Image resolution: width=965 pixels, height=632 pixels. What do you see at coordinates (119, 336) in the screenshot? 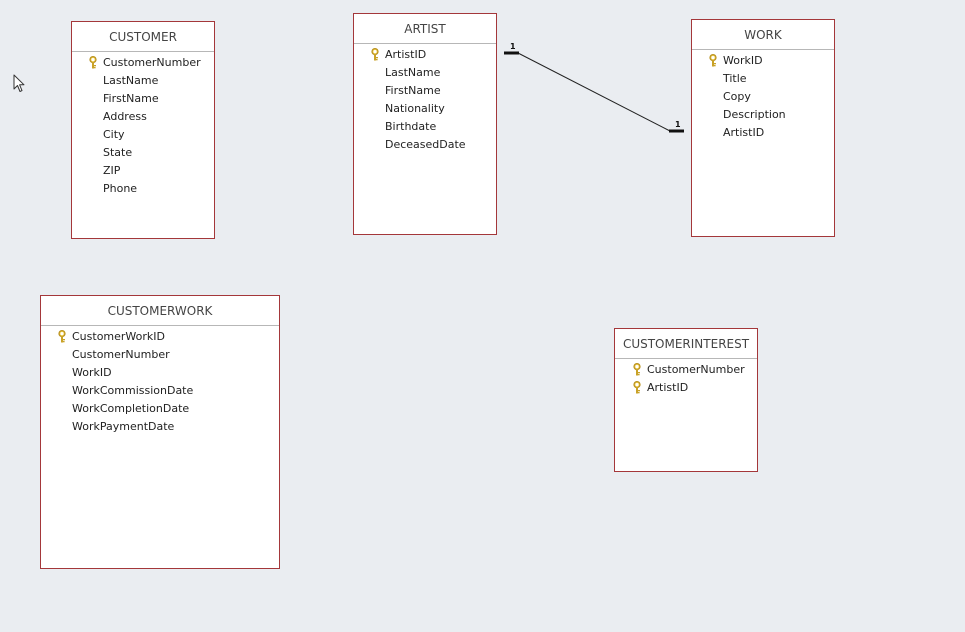
I see `field-name: CustomerWorkID` at bounding box center [119, 336].